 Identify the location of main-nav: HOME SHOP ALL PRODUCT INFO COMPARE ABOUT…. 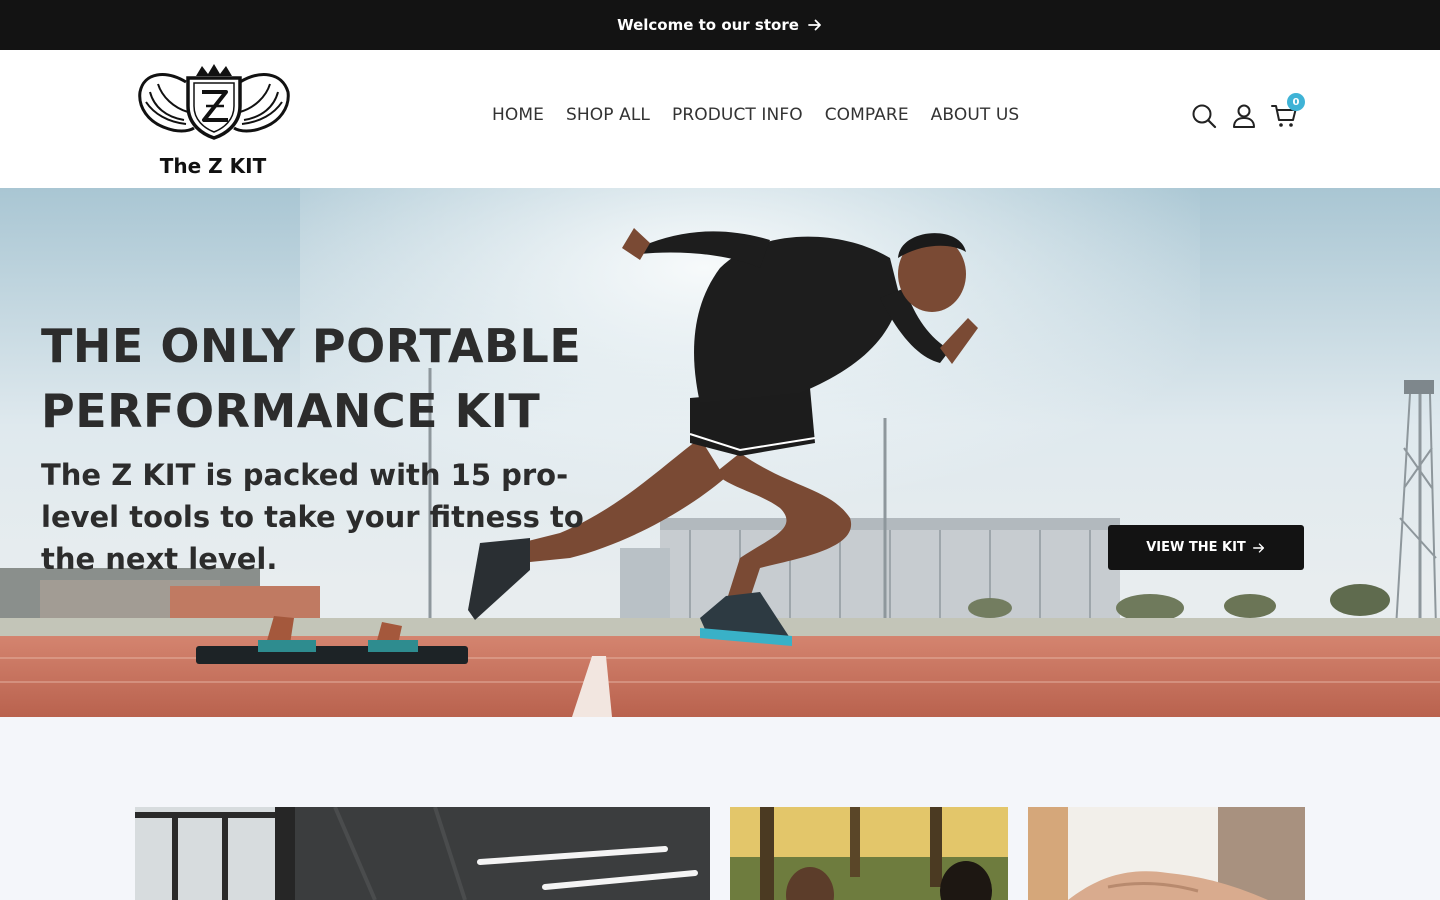
(755, 115).